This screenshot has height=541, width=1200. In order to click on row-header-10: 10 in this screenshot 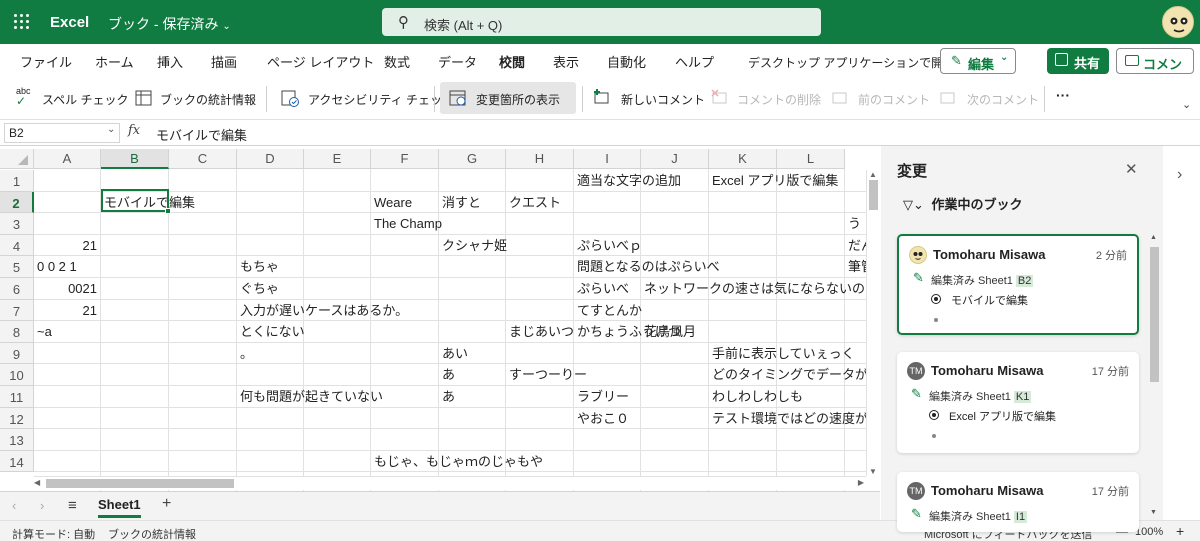, I will do `click(17, 375)`.